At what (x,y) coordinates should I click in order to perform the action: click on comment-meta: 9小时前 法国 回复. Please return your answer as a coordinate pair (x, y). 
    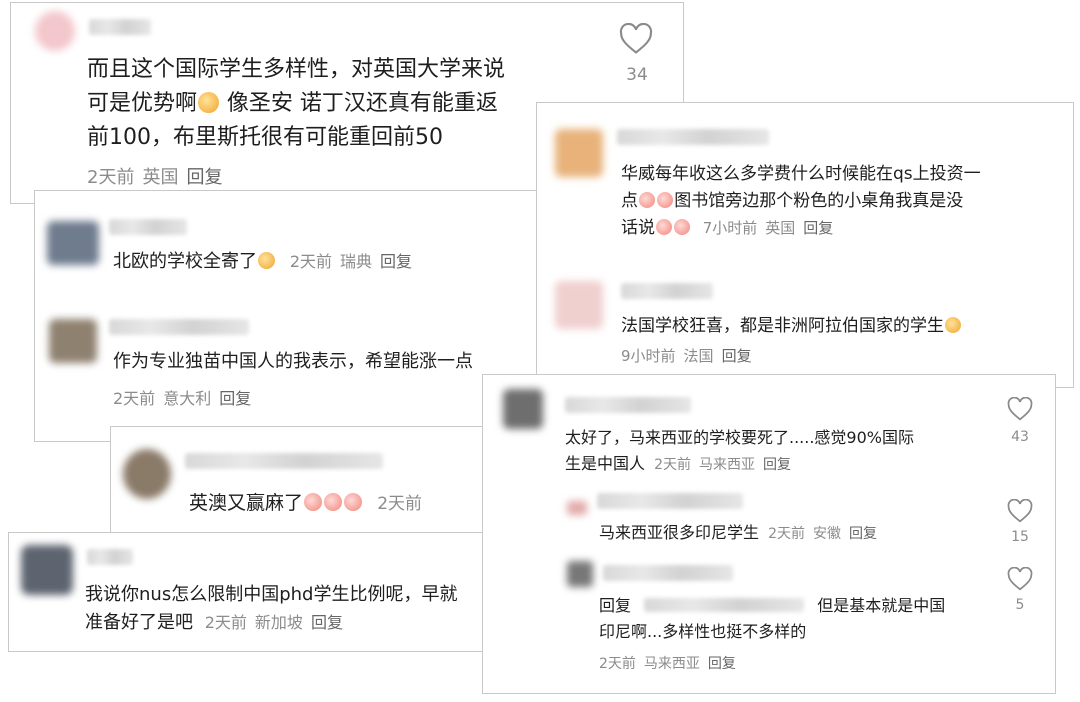
    Looking at the image, I should click on (690, 355).